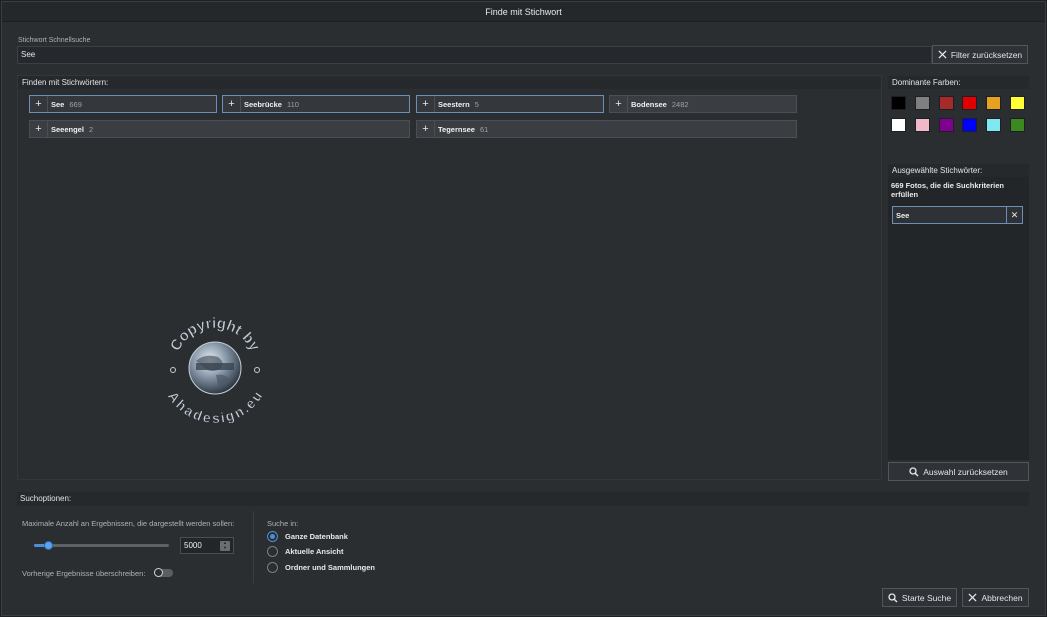 The image size is (1047, 617). What do you see at coordinates (101, 545) in the screenshot?
I see `max-results-slider` at bounding box center [101, 545].